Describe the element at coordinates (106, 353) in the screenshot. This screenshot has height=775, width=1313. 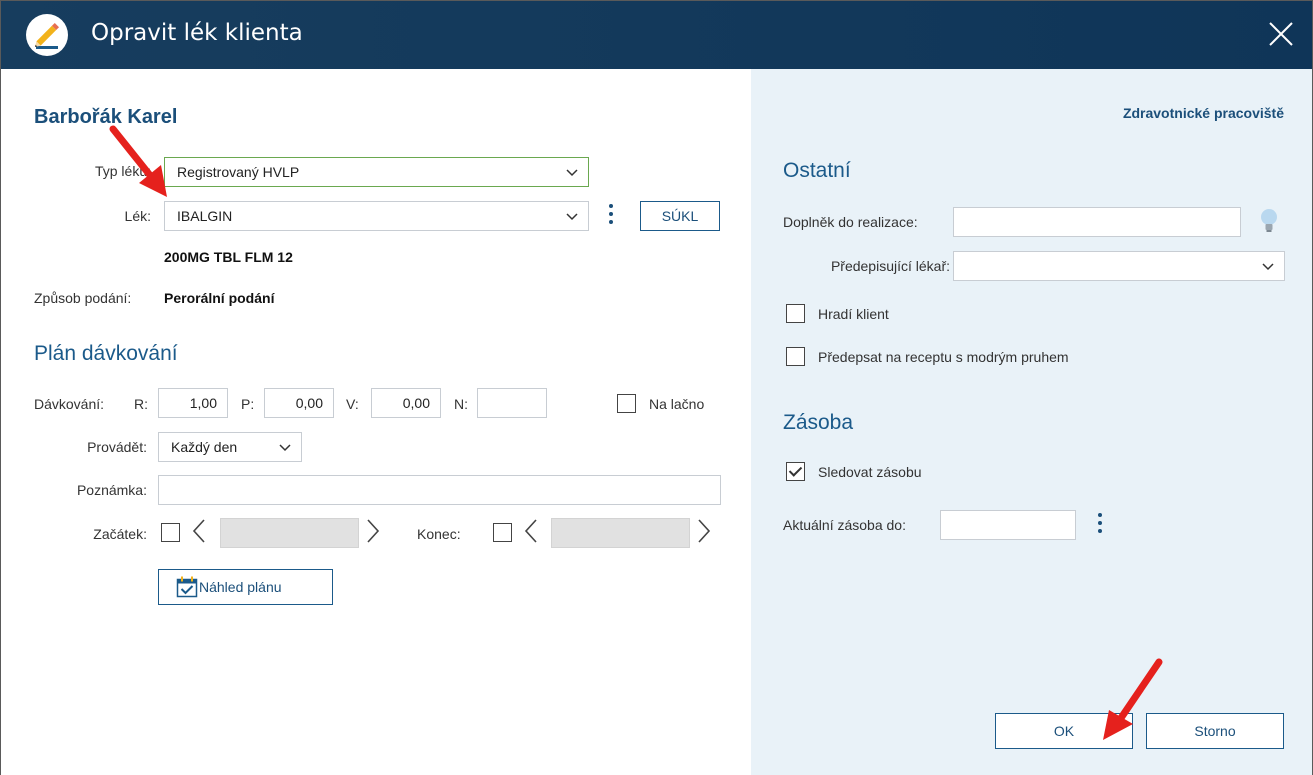
I see `plan-section-title: Plán dávkování` at that location.